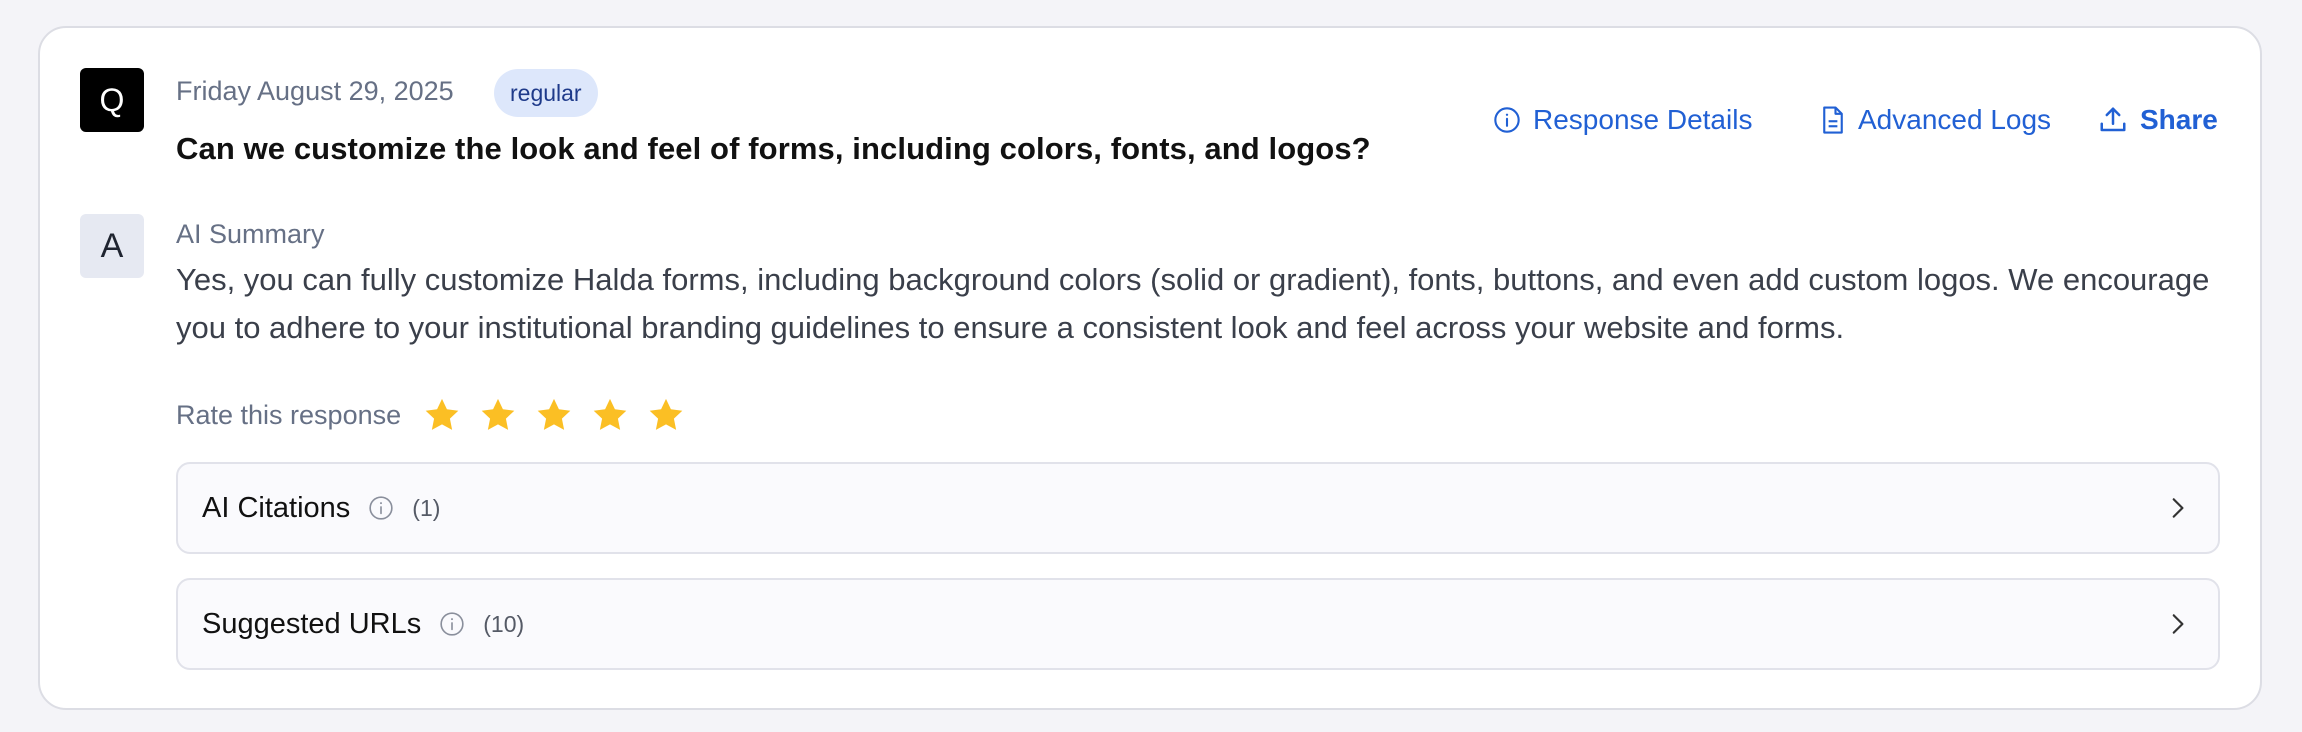 The width and height of the screenshot is (2302, 732). What do you see at coordinates (312, 623) in the screenshot?
I see `suggested-urls-title: Suggested URLs` at bounding box center [312, 623].